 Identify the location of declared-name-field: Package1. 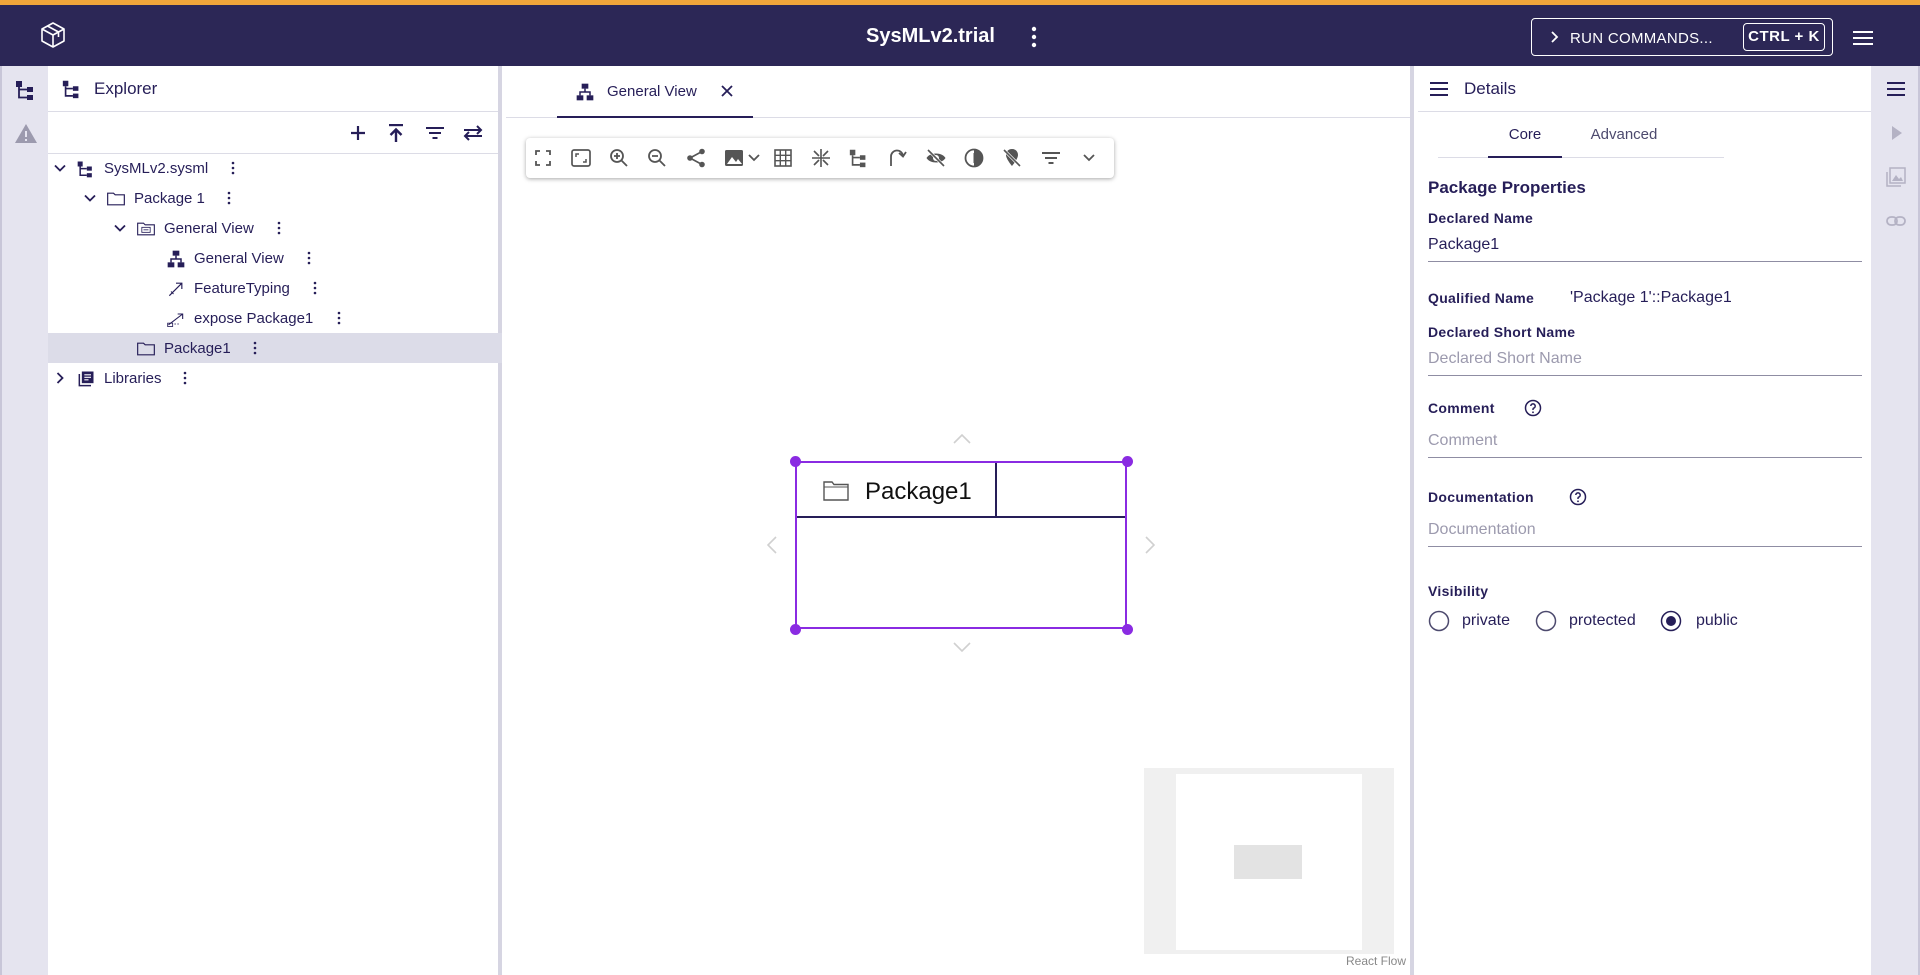
(1645, 246).